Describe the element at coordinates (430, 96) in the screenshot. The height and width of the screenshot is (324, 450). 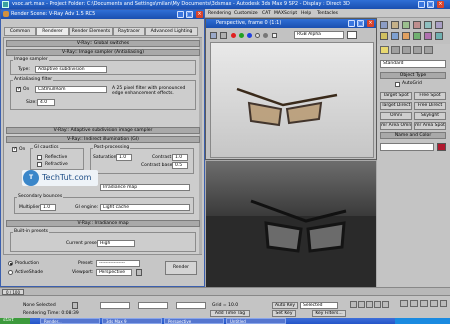
I see `free-spot-button: Free Spot` at that location.